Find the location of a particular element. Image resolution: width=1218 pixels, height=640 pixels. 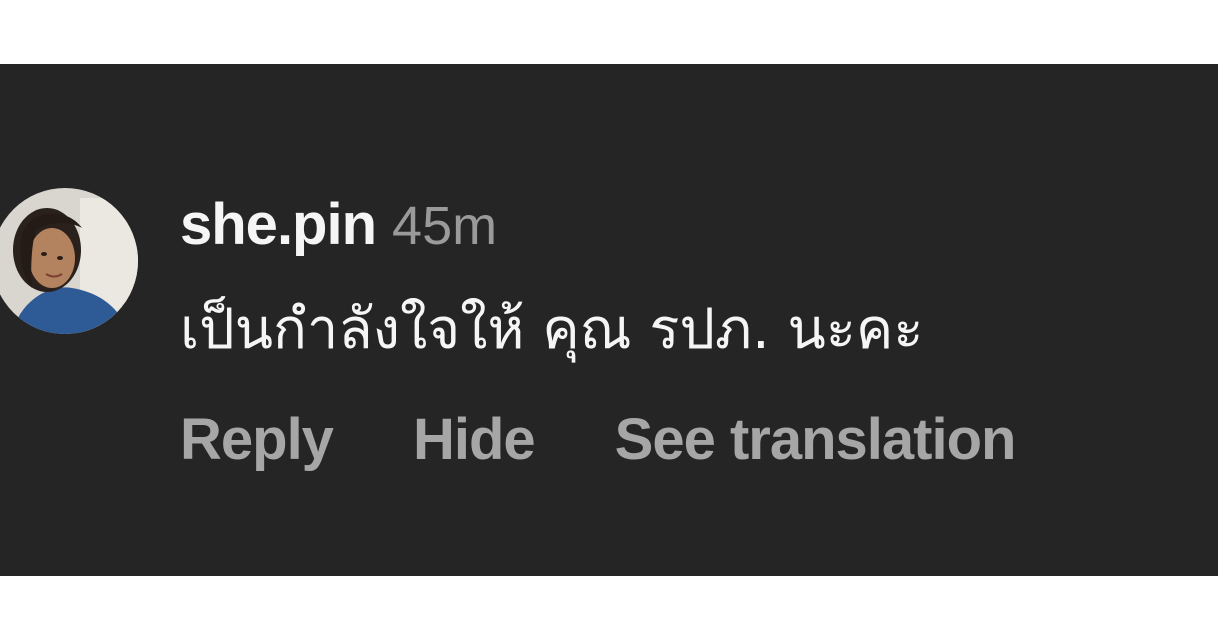

avatar-image is located at coordinates (69, 261).